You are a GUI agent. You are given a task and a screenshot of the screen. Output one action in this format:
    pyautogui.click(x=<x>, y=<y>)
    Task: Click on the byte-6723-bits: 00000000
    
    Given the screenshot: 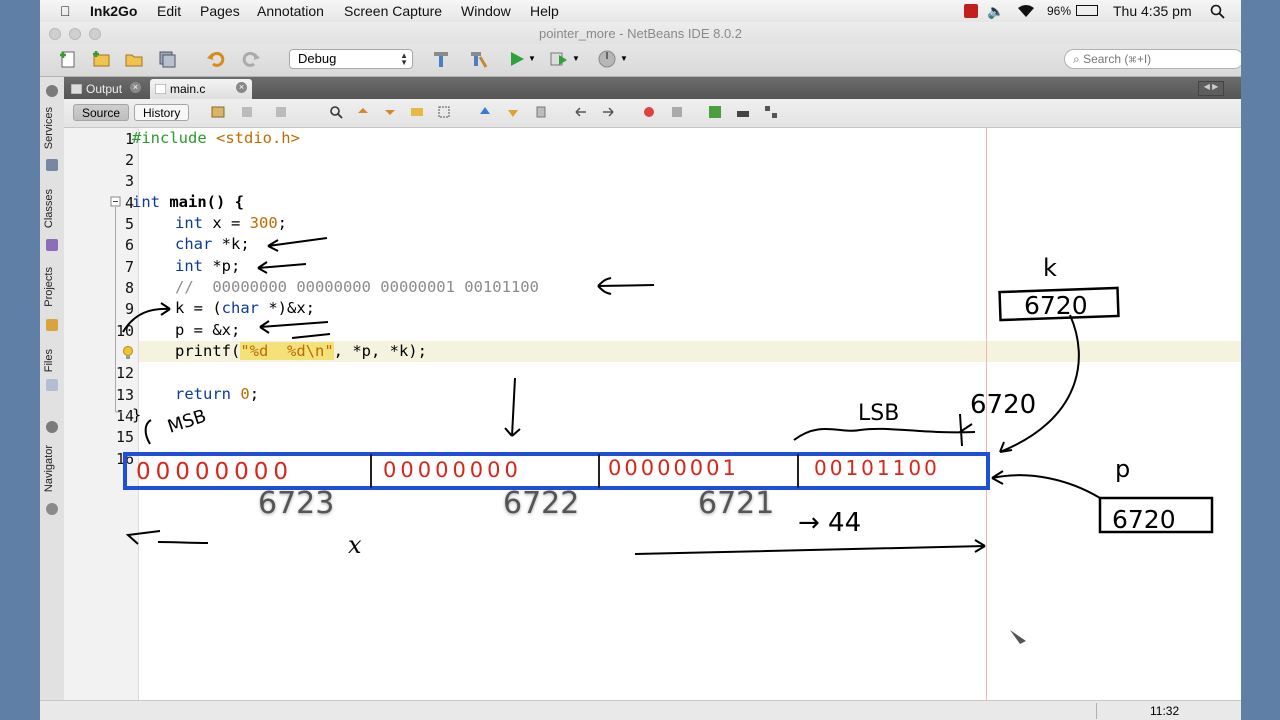 What is the action you would take?
    pyautogui.click(x=214, y=472)
    